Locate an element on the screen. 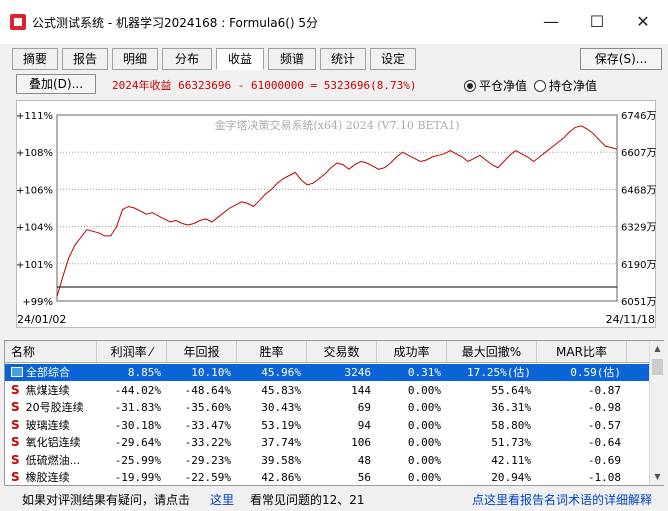 The image size is (668, 511). table-cell-profit: -30.18% is located at coordinates (137, 425).